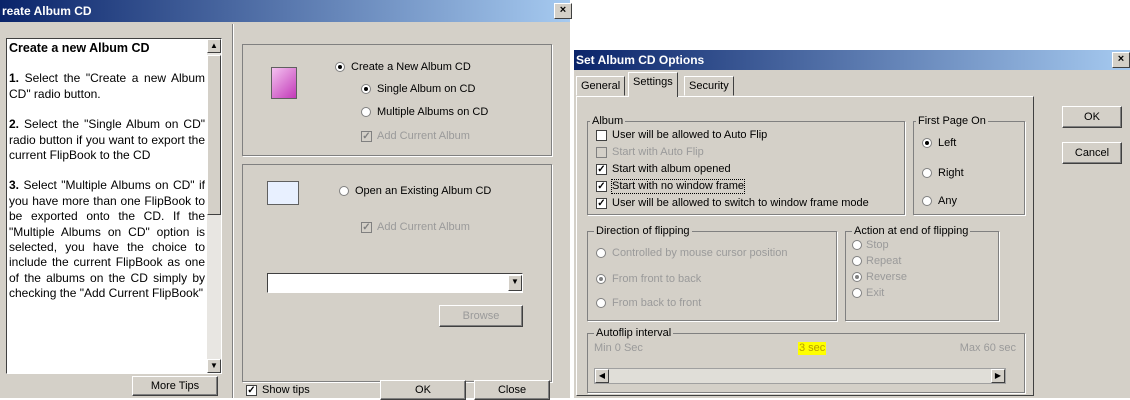 This screenshot has width=1130, height=400. I want to click on add-current-album-checkbox-2: ✓, so click(366, 227).